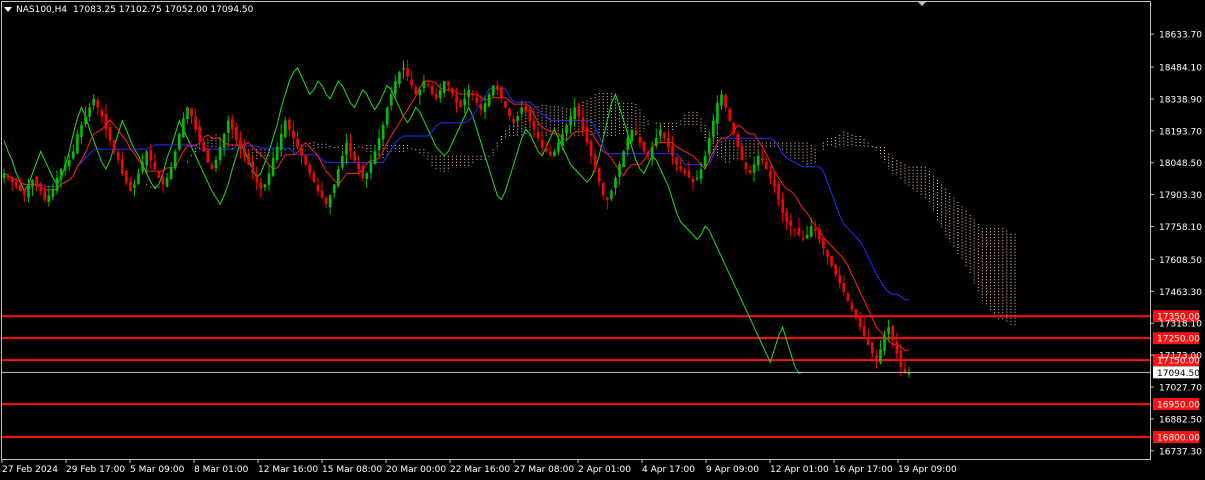 This screenshot has height=480, width=1205. I want to click on time-tick-label: 2 Apr 01:00, so click(604, 470).